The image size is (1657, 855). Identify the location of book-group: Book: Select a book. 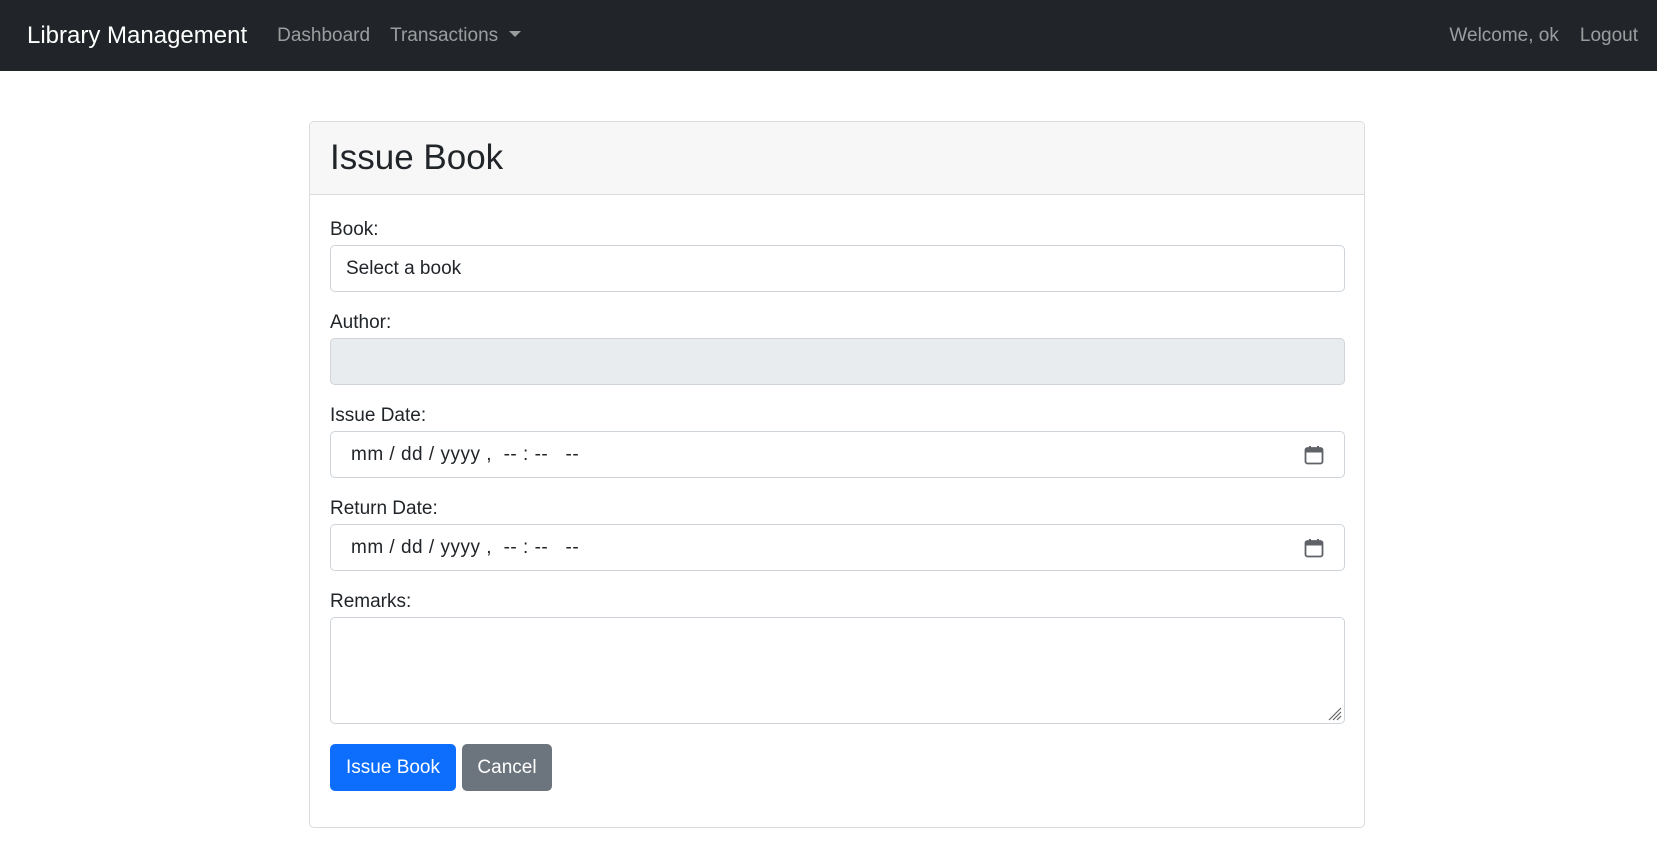
(837, 255).